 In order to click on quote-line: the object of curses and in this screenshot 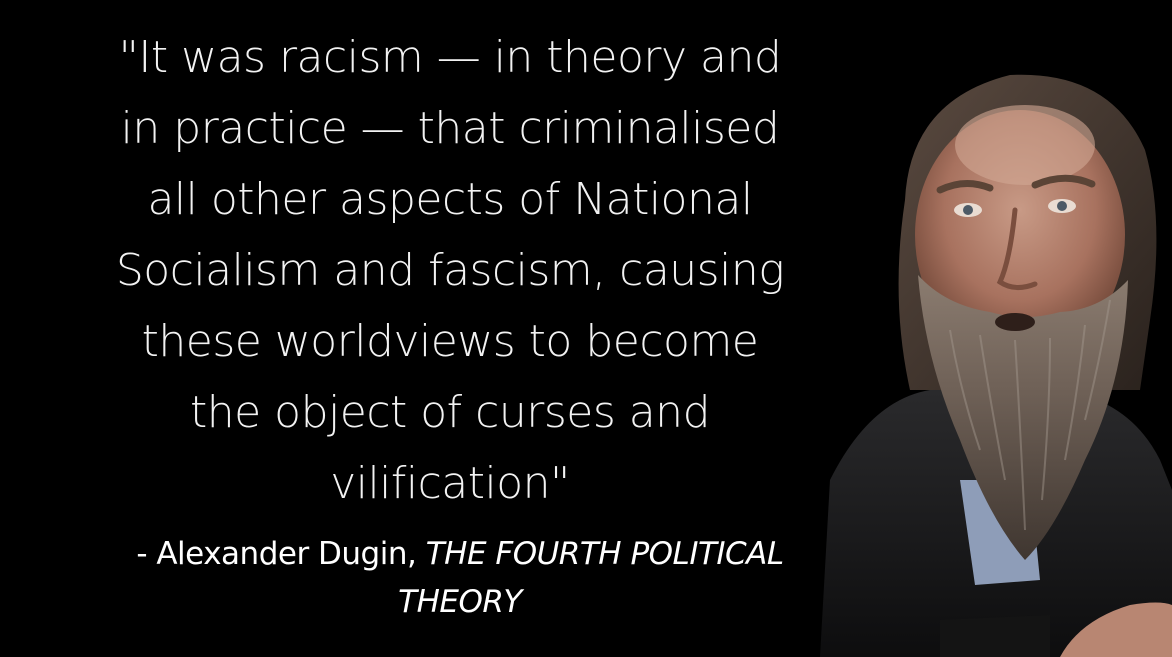, I will do `click(450, 412)`.